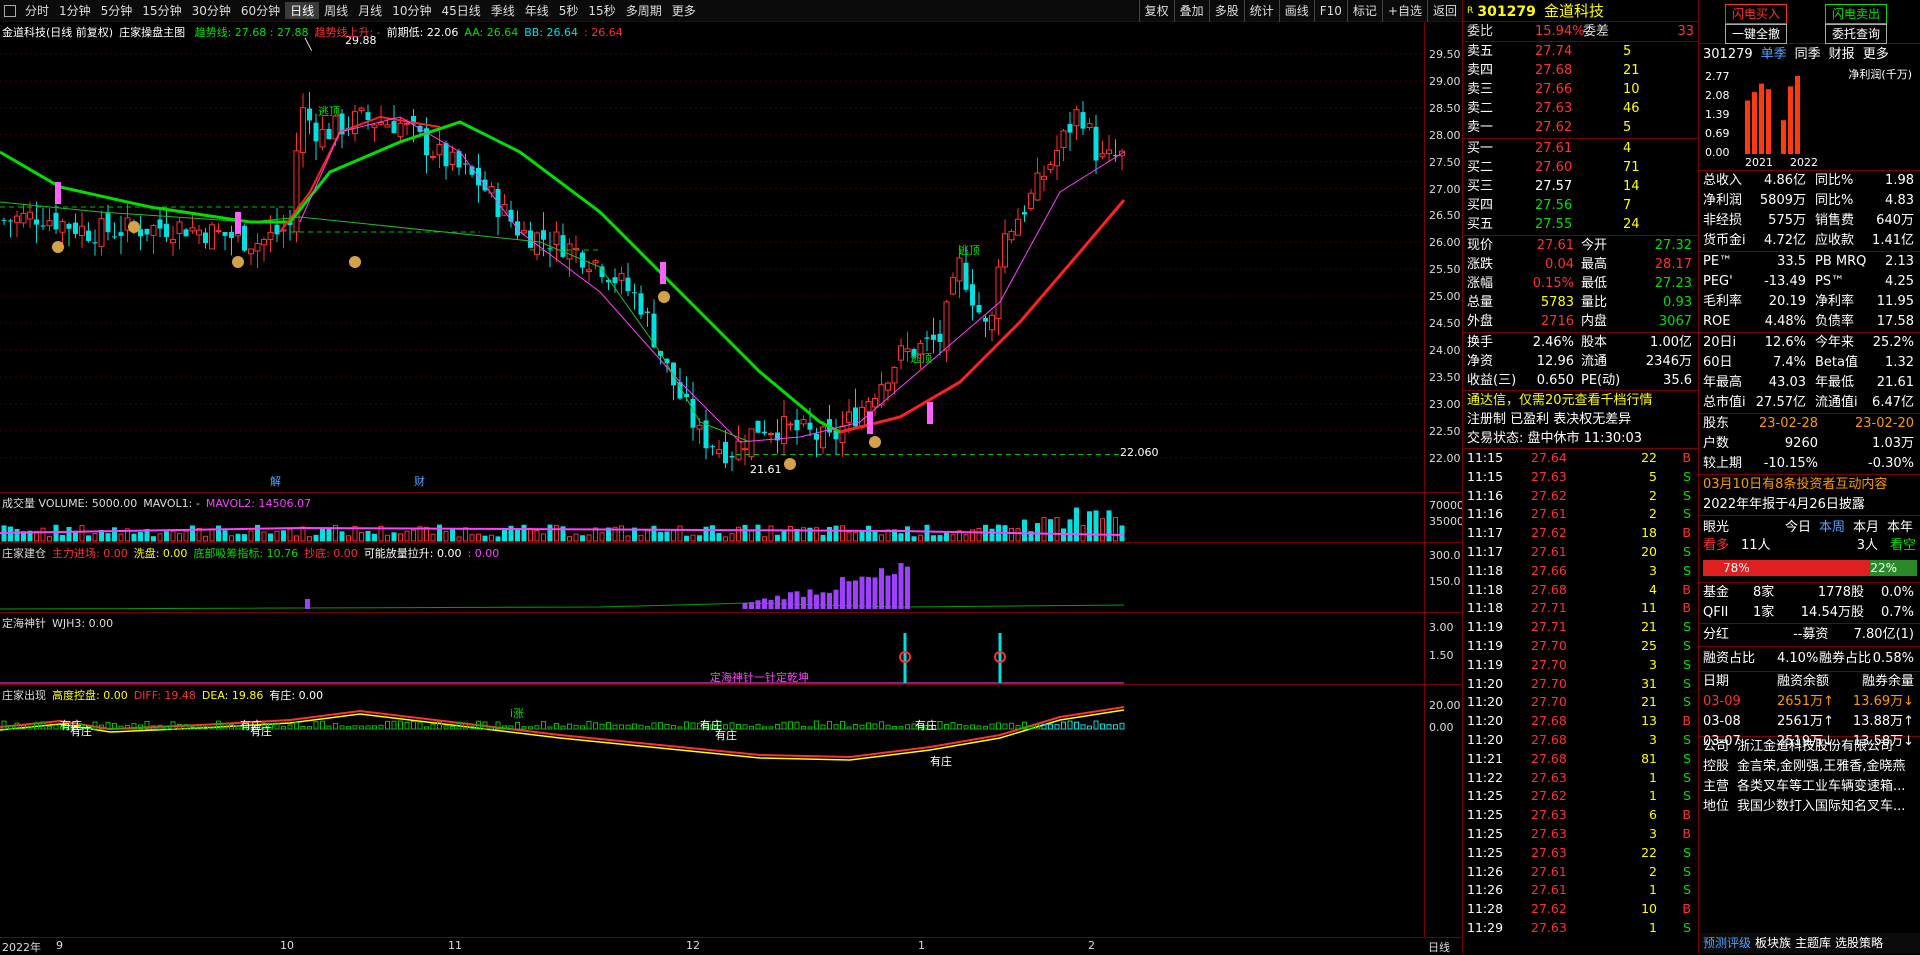 The height and width of the screenshot is (955, 1920). Describe the element at coordinates (1810, 484) in the screenshot. I see `news-item: 03月10日有8条投资者互动内容` at that location.